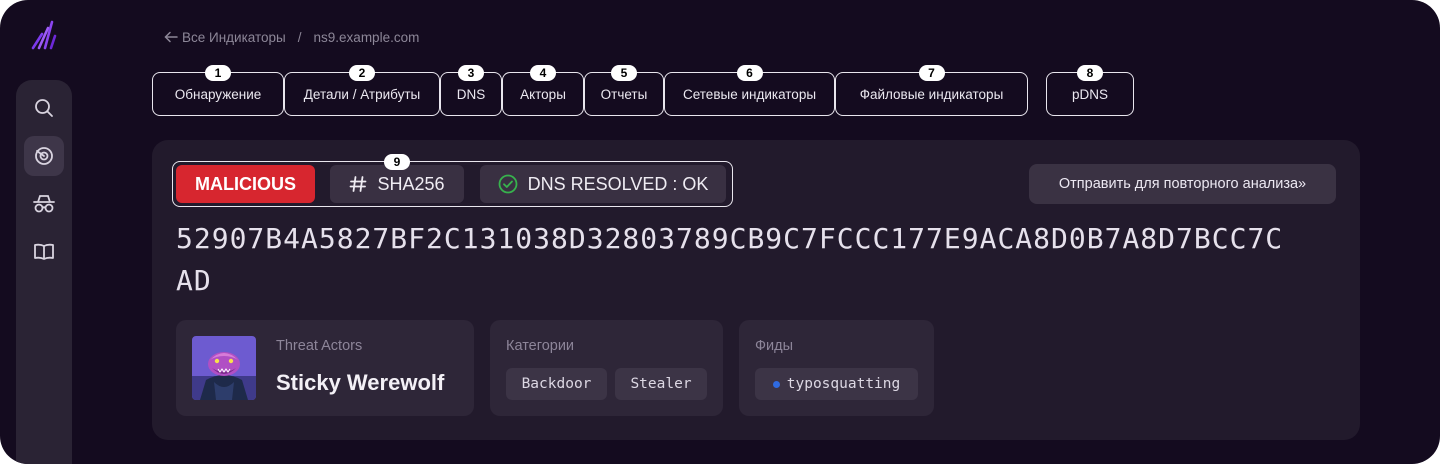 This screenshot has height=464, width=1440. What do you see at coordinates (319, 346) in the screenshot?
I see `threat-actors-label: Threat Actors` at bounding box center [319, 346].